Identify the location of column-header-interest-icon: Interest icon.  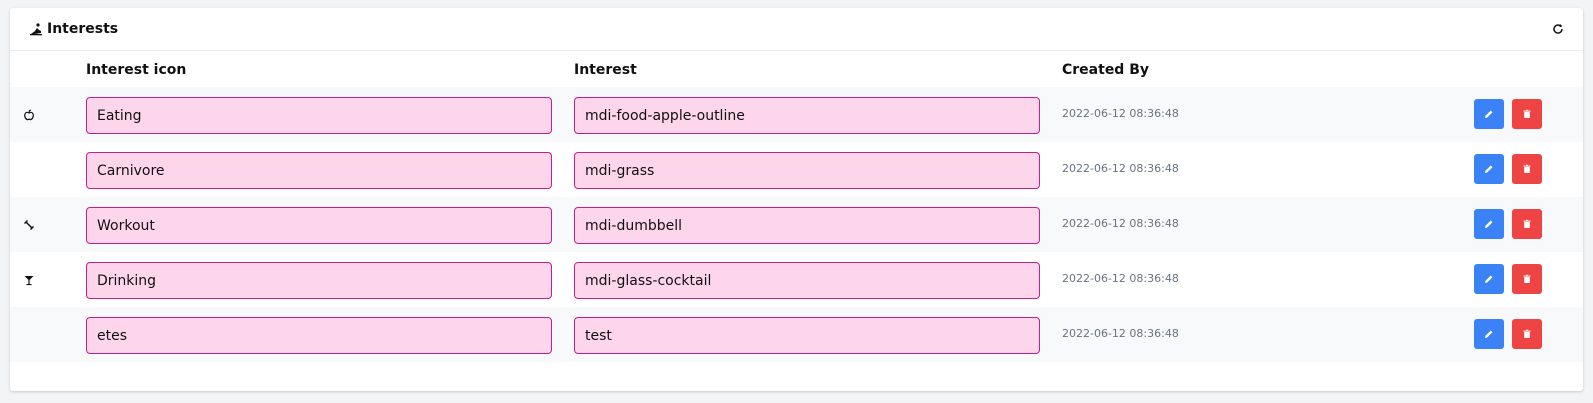
(136, 70).